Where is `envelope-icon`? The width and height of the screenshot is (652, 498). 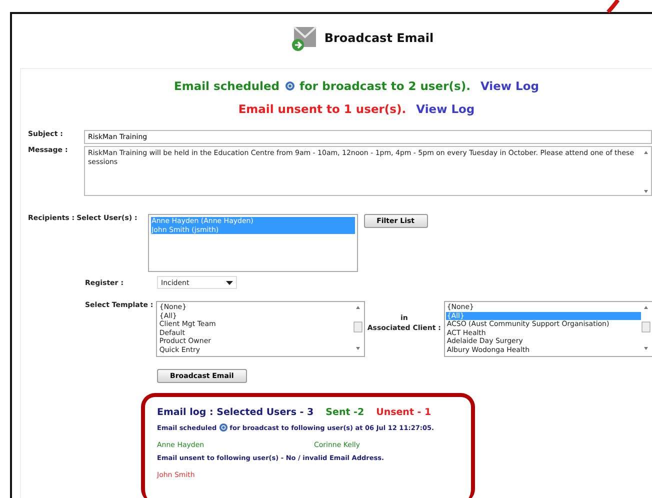
envelope-icon is located at coordinates (304, 38).